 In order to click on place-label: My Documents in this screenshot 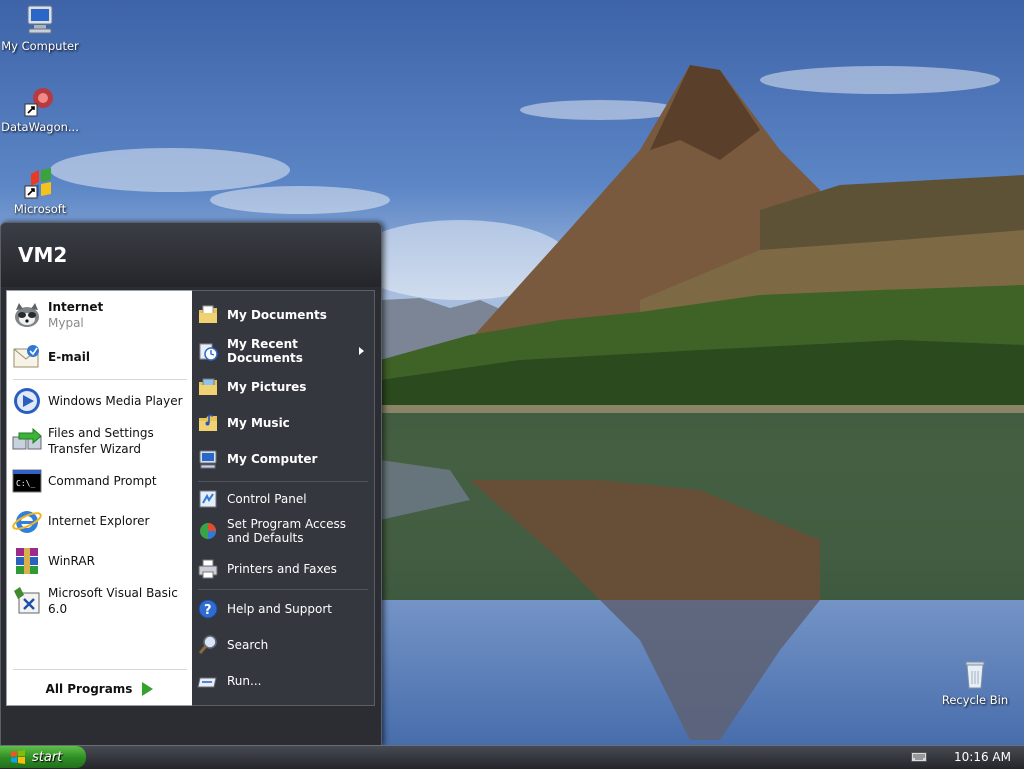, I will do `click(277, 315)`.